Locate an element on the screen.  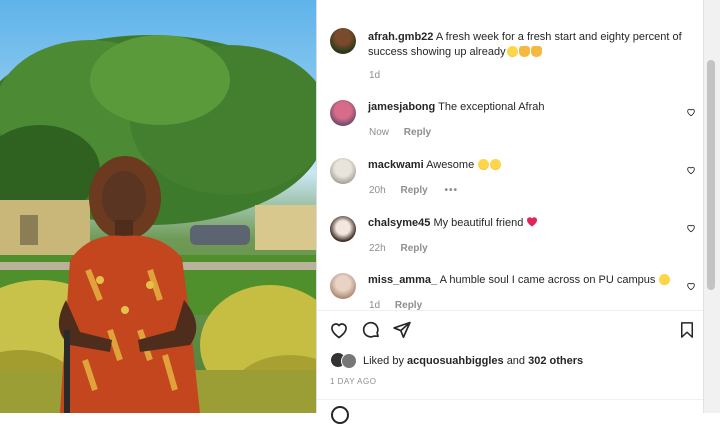
comment-body: My beautiful friend is located at coordinates (478, 223).